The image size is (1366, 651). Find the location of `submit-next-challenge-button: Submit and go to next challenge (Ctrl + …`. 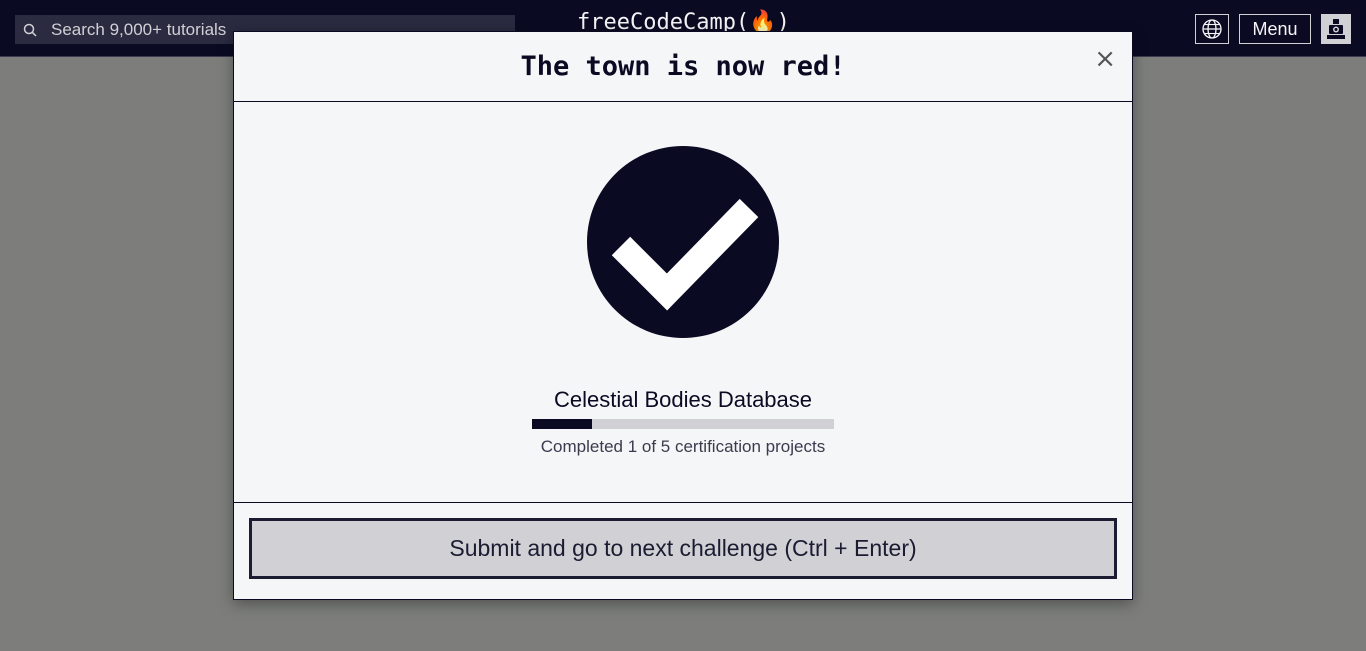

submit-next-challenge-button: Submit and go to next challenge (Ctrl + … is located at coordinates (683, 548).